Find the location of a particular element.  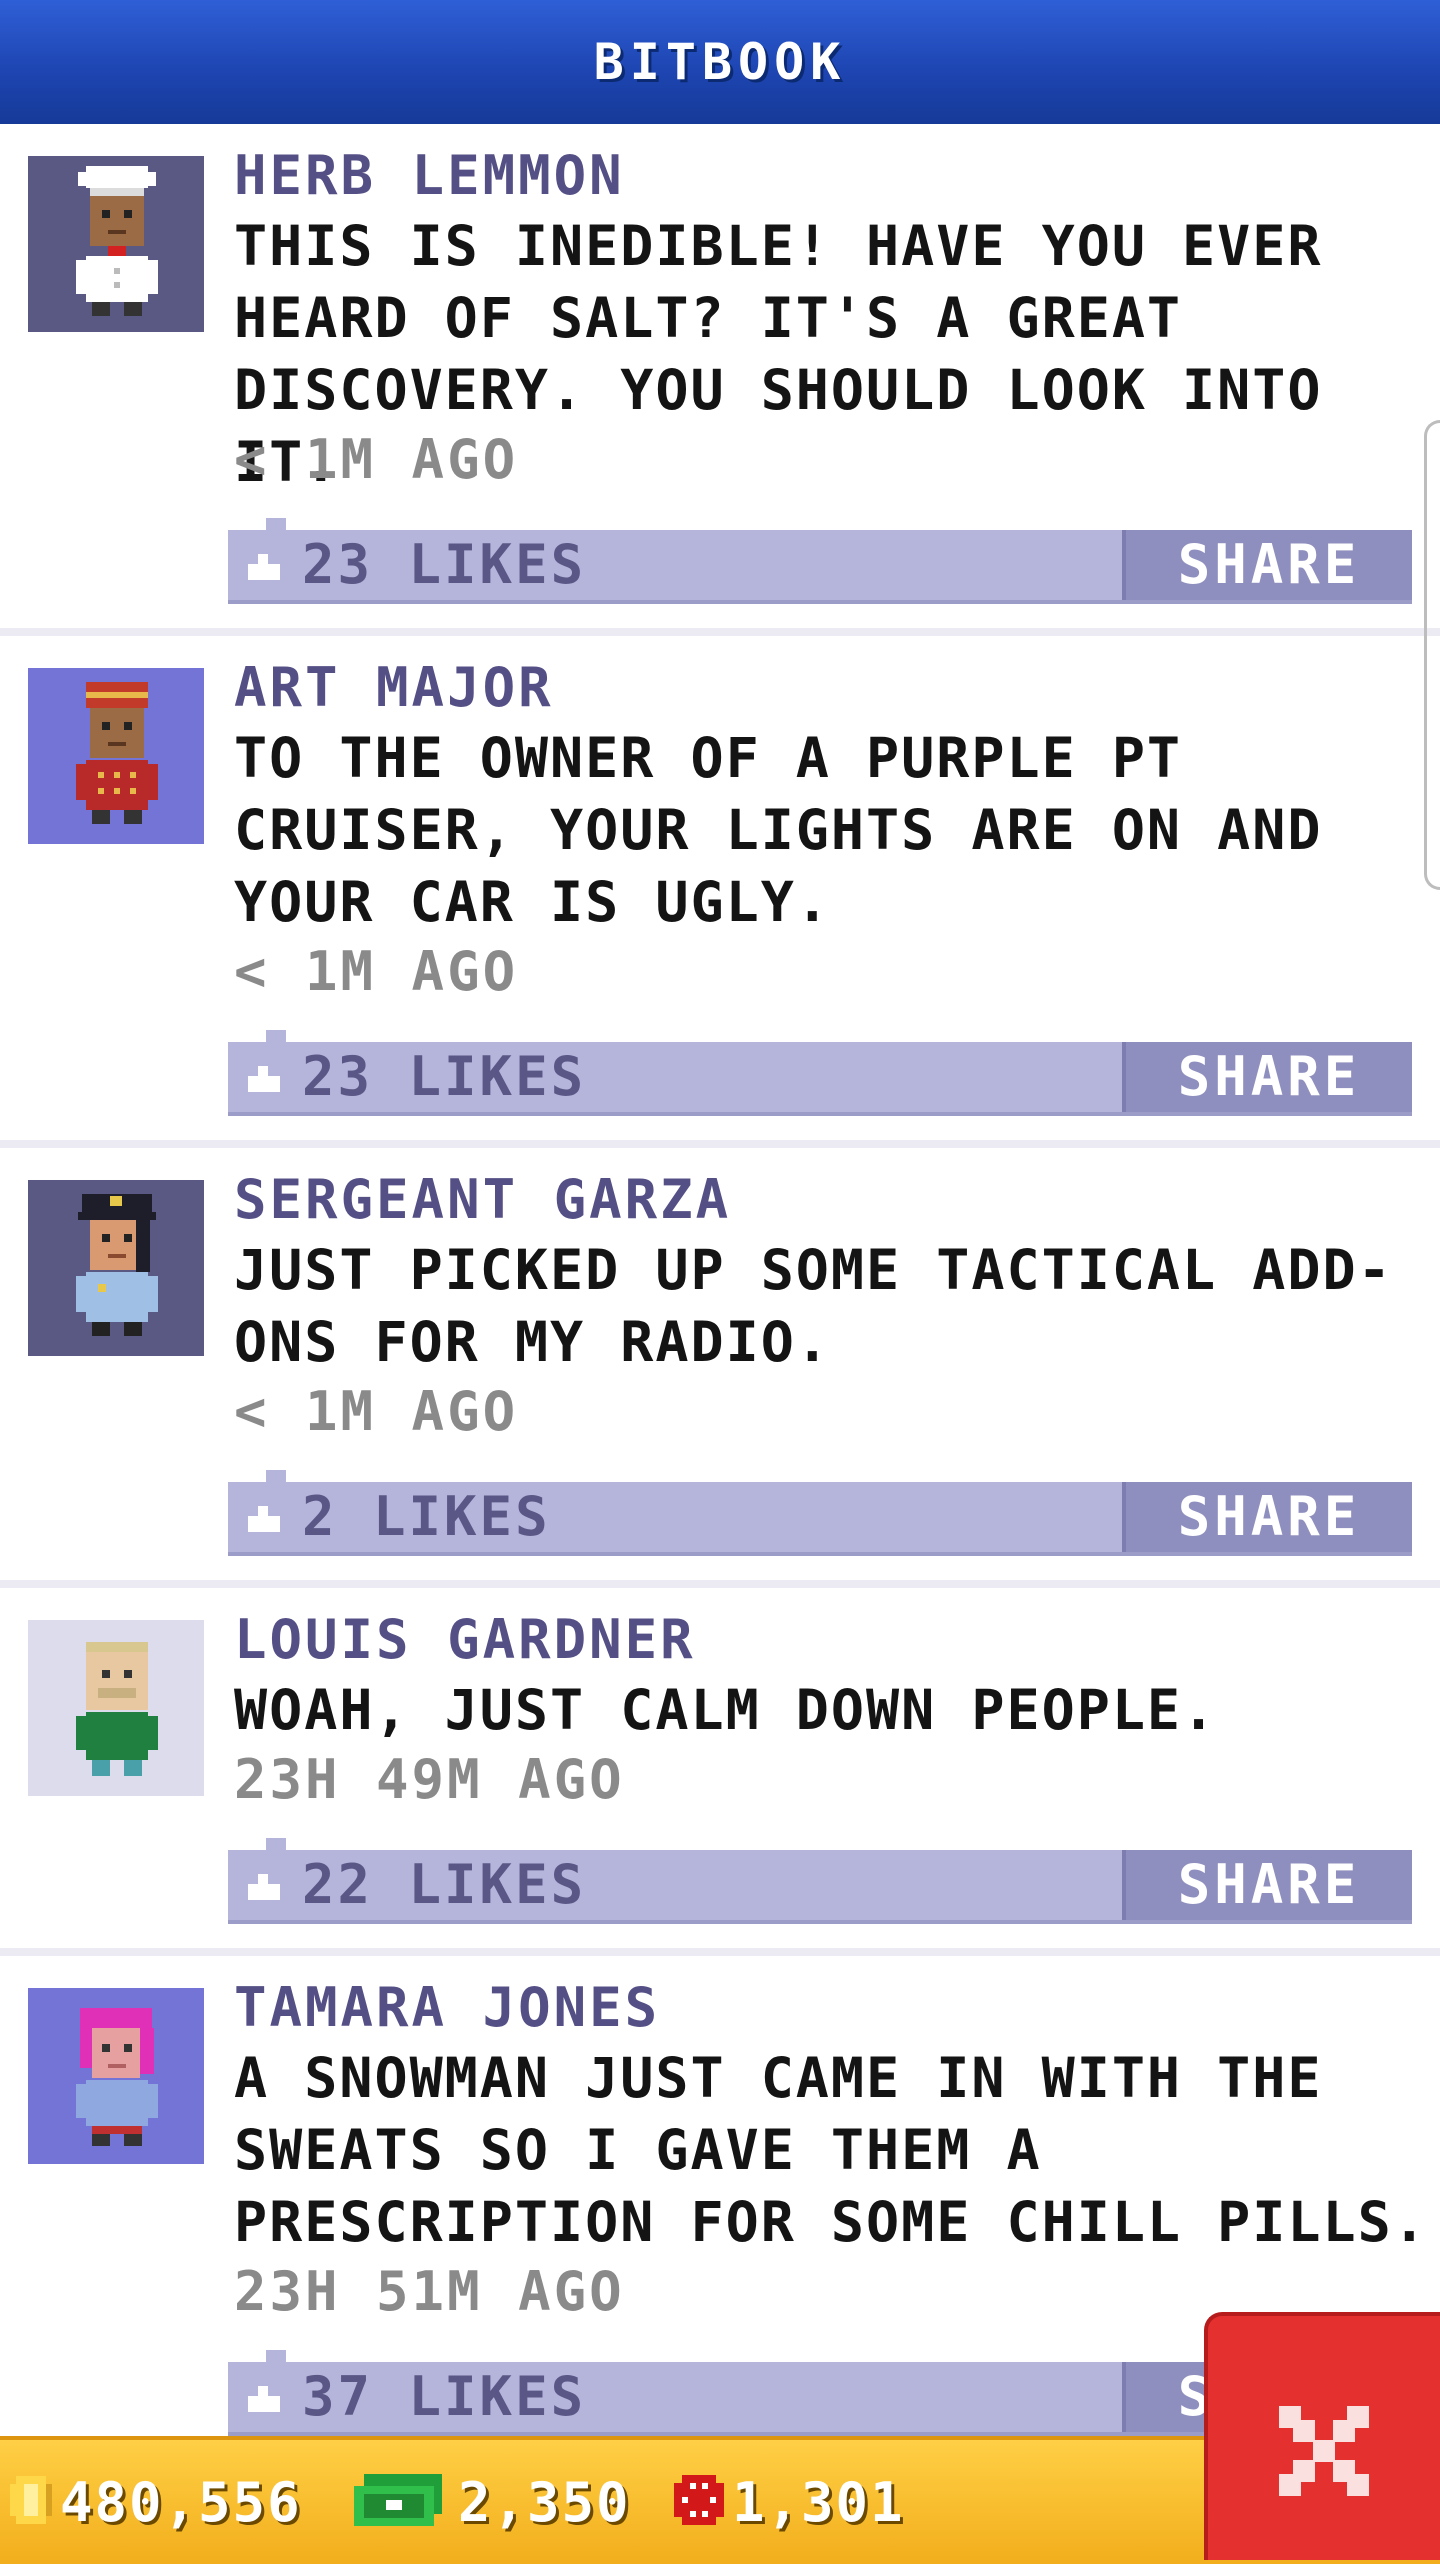

like-button: 22 LIKES SHARE is located at coordinates (820, 1881).